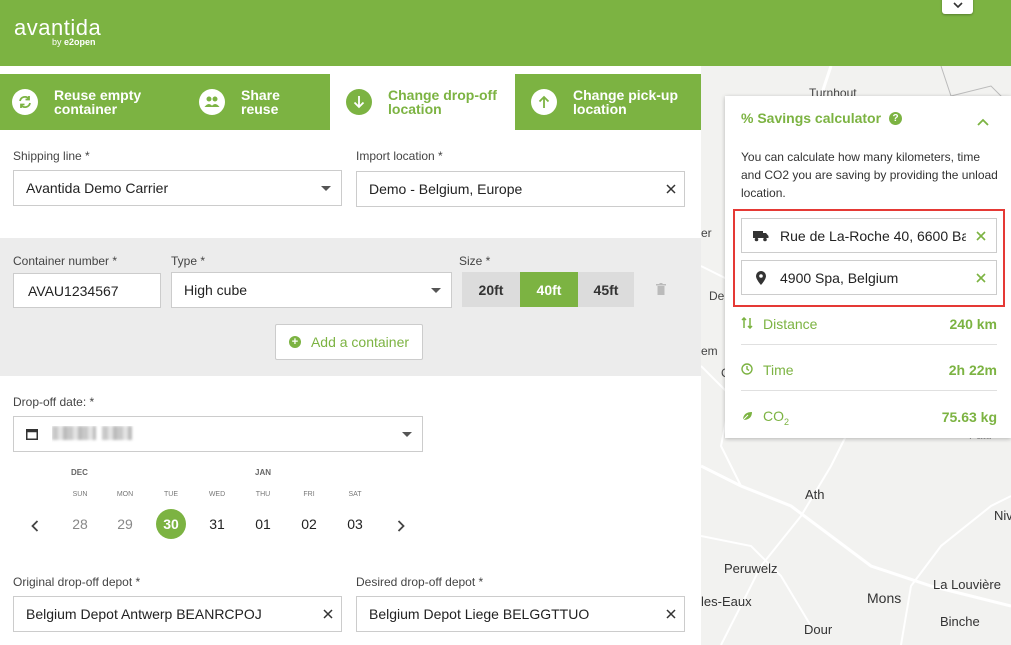 The height and width of the screenshot is (645, 1011). I want to click on chevron-right-icon, so click(401, 526).